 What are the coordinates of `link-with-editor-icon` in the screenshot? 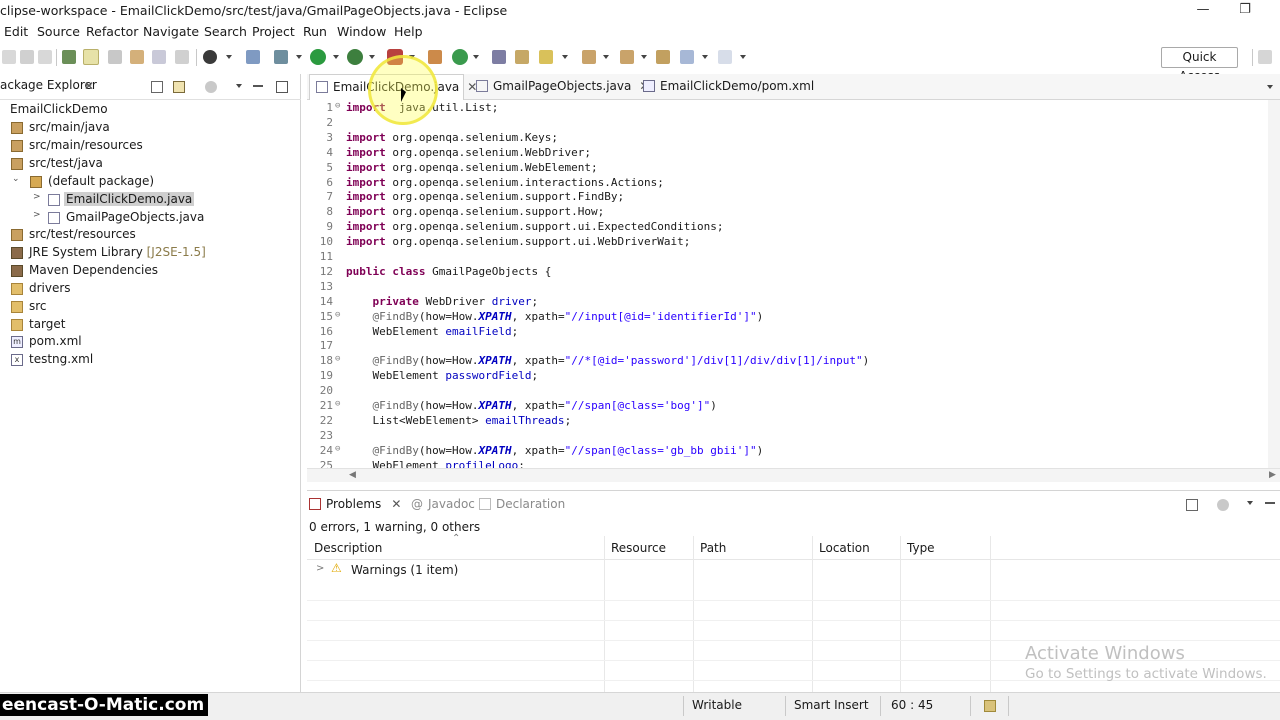 It's located at (179, 87).